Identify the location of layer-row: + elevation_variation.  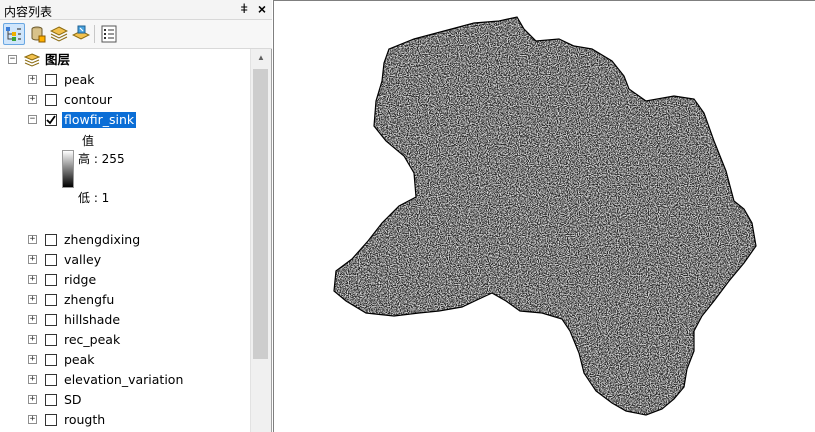
(125, 380).